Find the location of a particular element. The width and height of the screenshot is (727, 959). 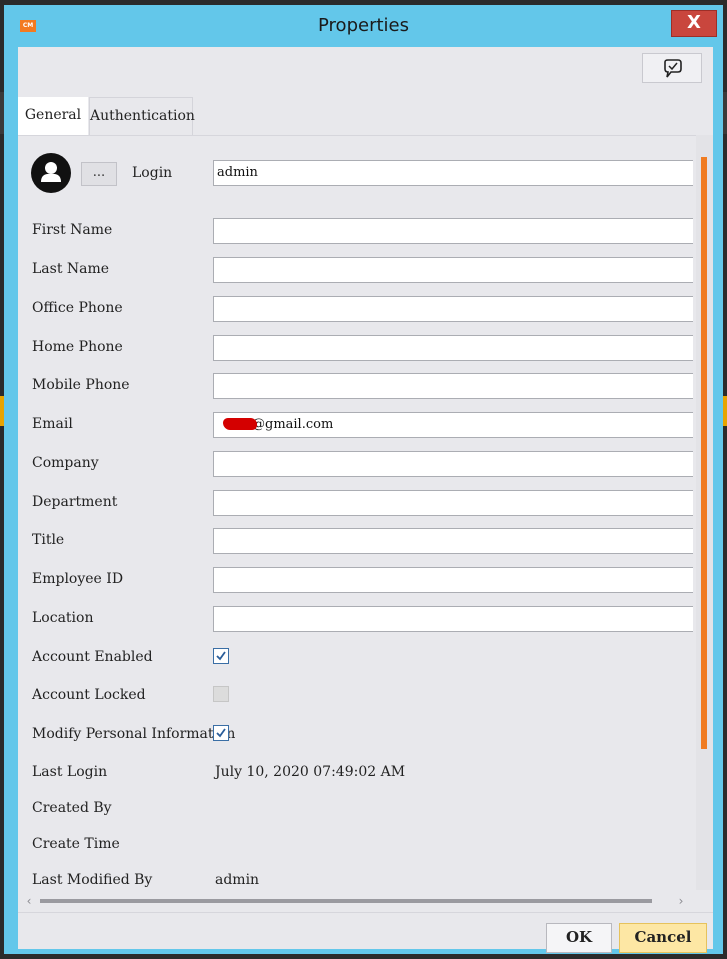

horizontal-scroll-thumb is located at coordinates (346, 901).